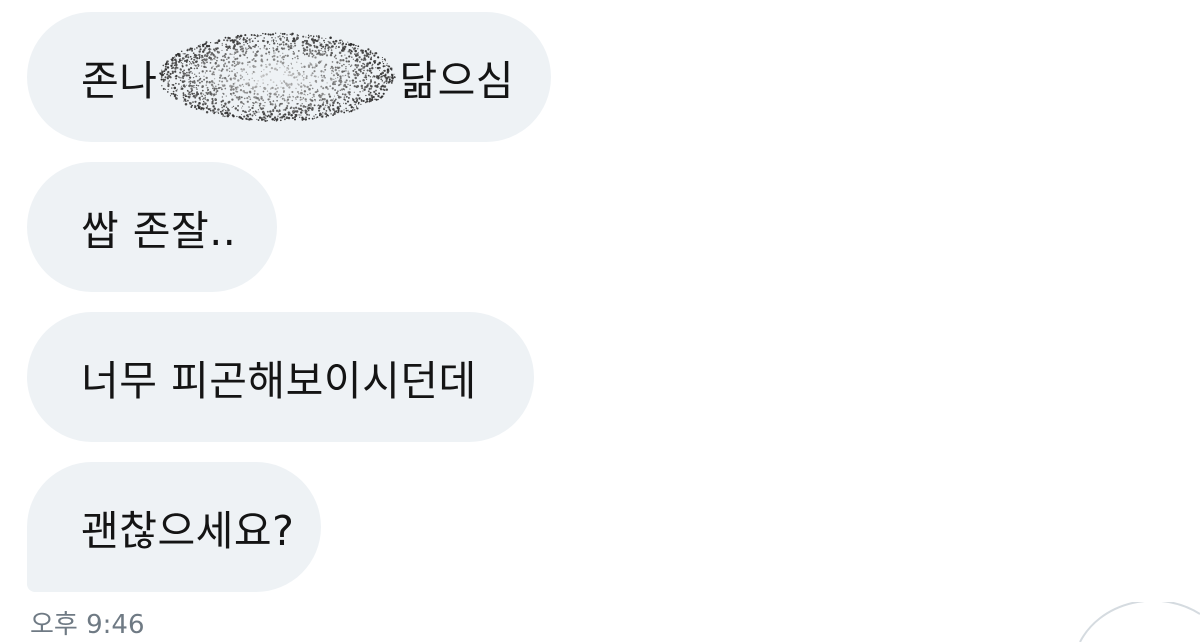  Describe the element at coordinates (1120, 622) in the screenshot. I see `scroll-button-edge` at that location.